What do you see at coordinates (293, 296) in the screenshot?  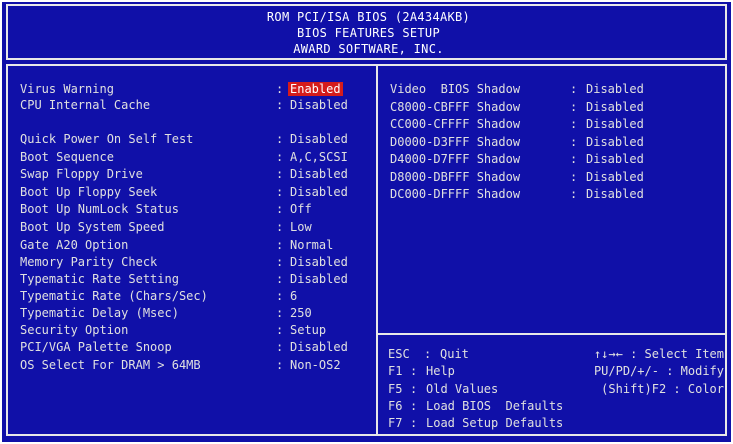 I see `setting-value: 6` at bounding box center [293, 296].